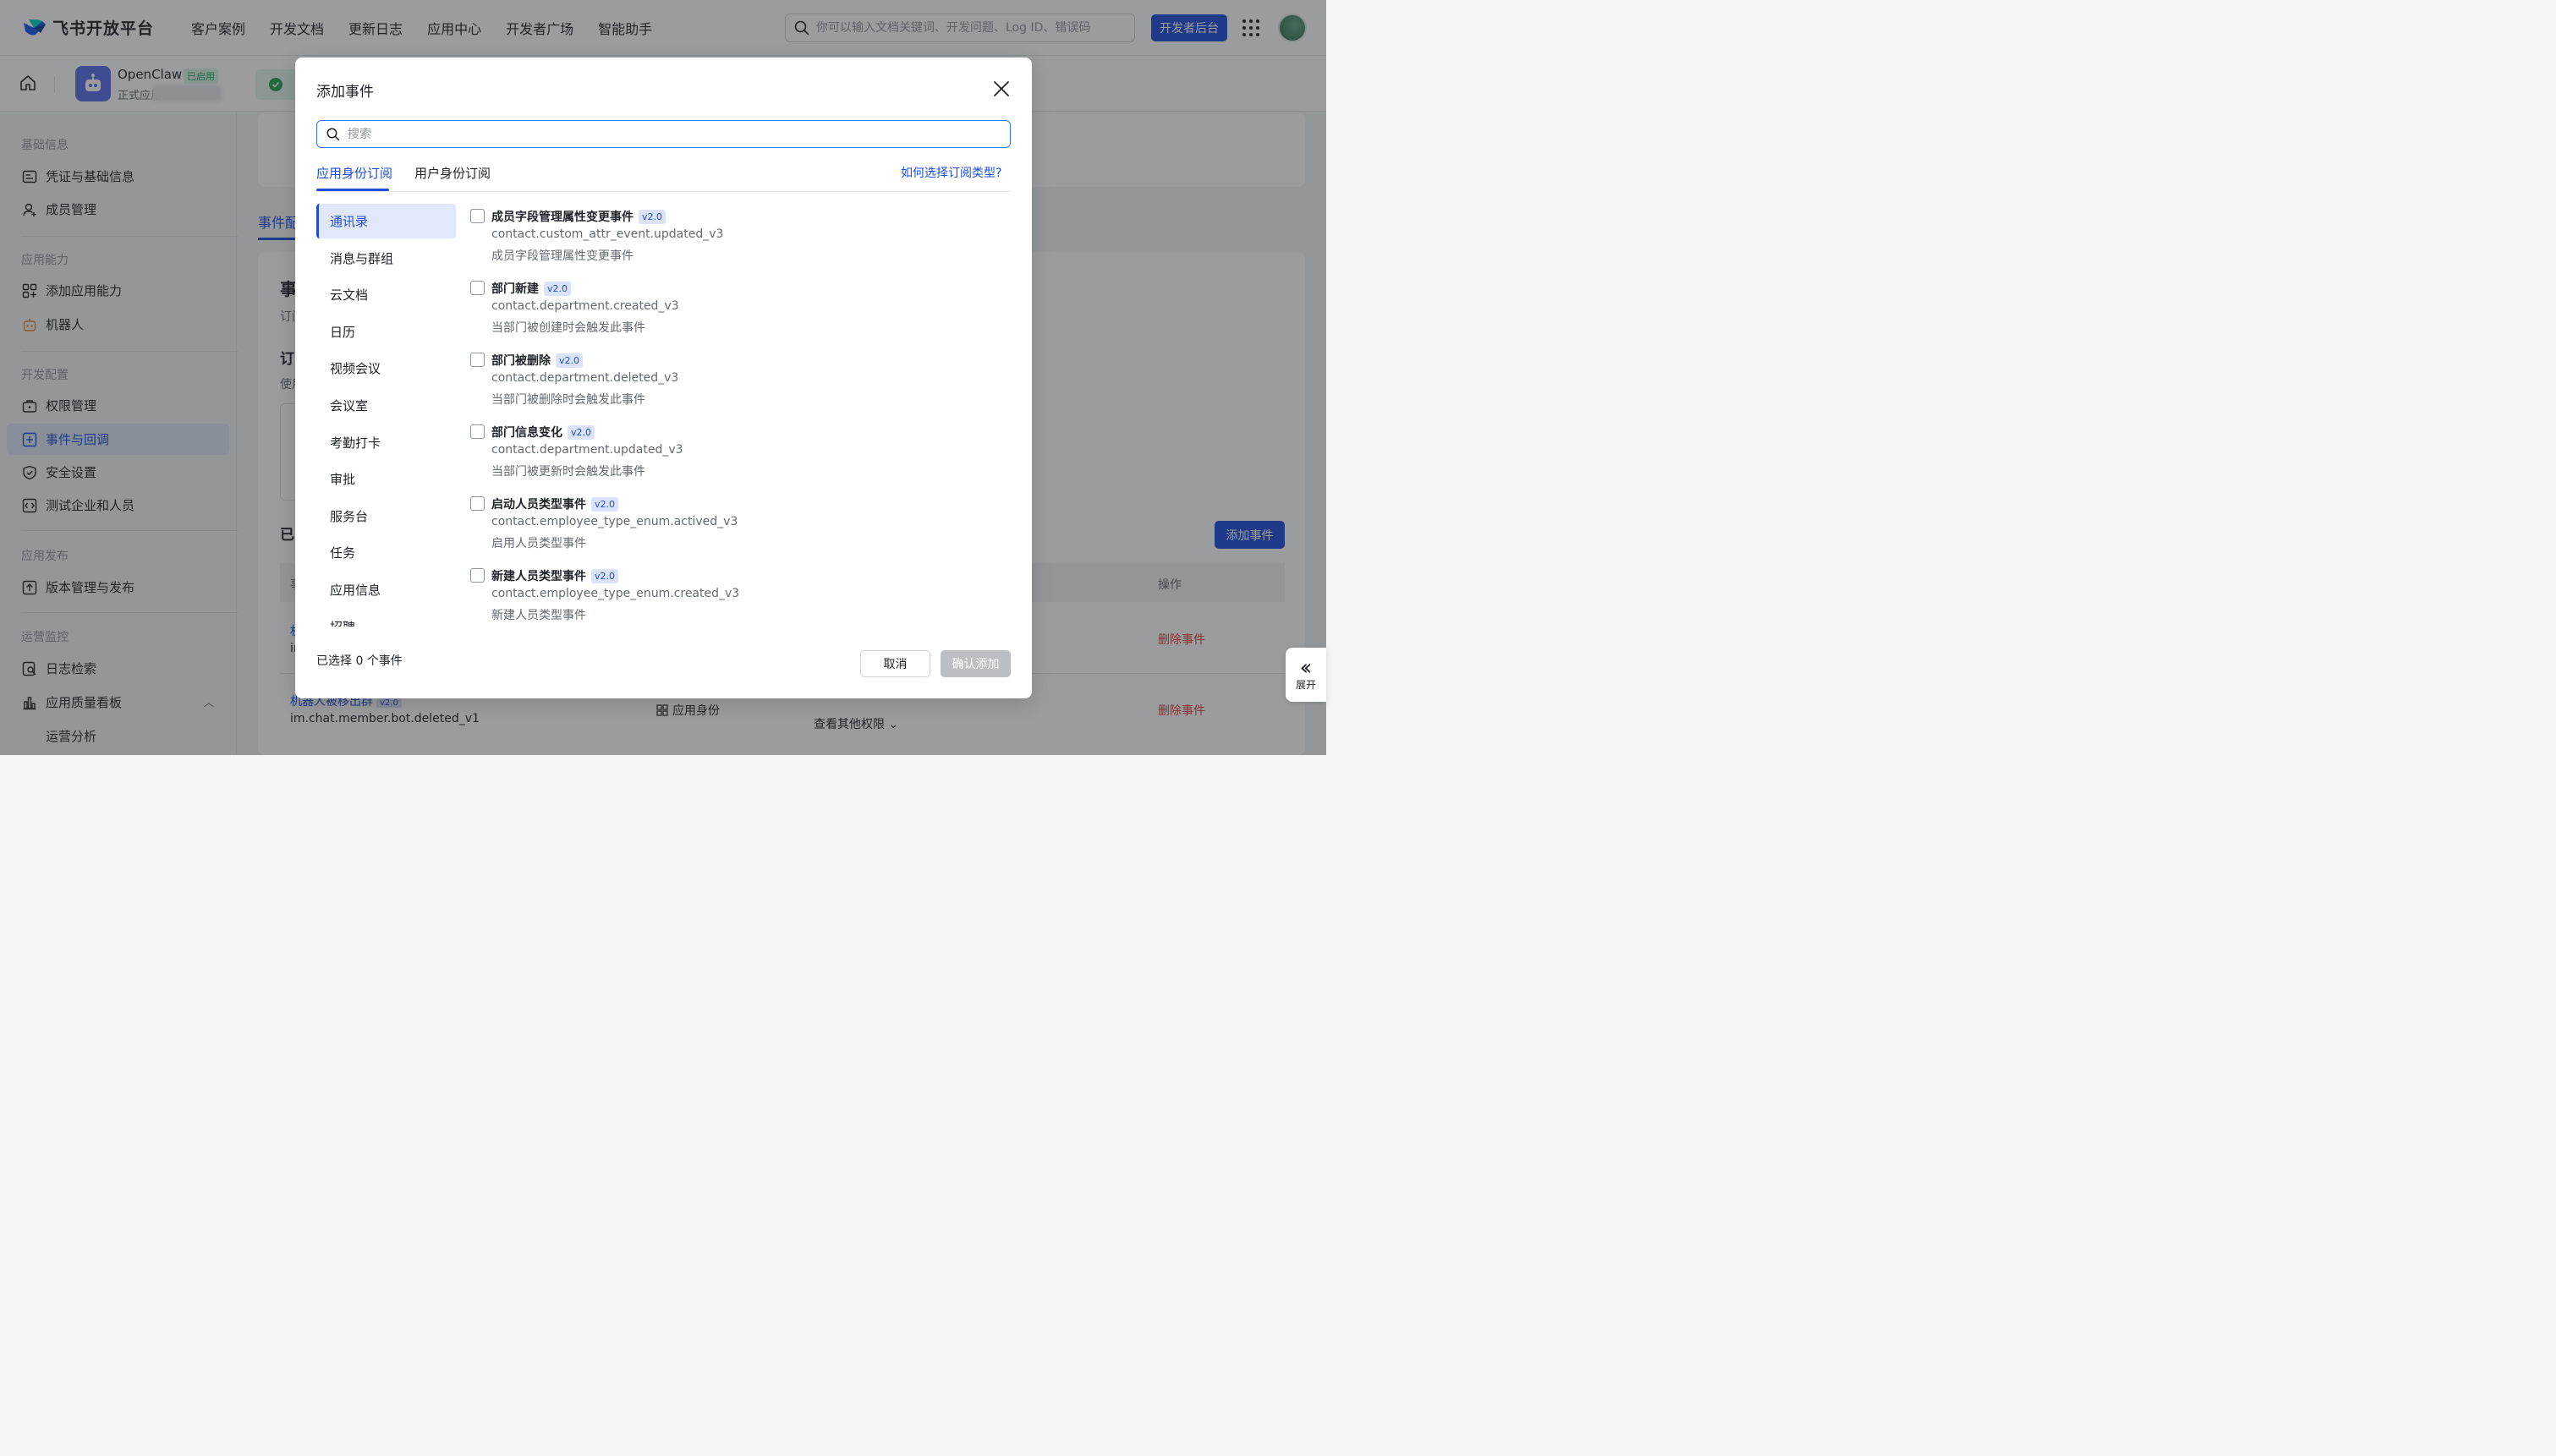 The height and width of the screenshot is (1456, 2556). Describe the element at coordinates (614, 521) in the screenshot. I see `event-code: contact.employee_type_enum.actived_v3` at that location.